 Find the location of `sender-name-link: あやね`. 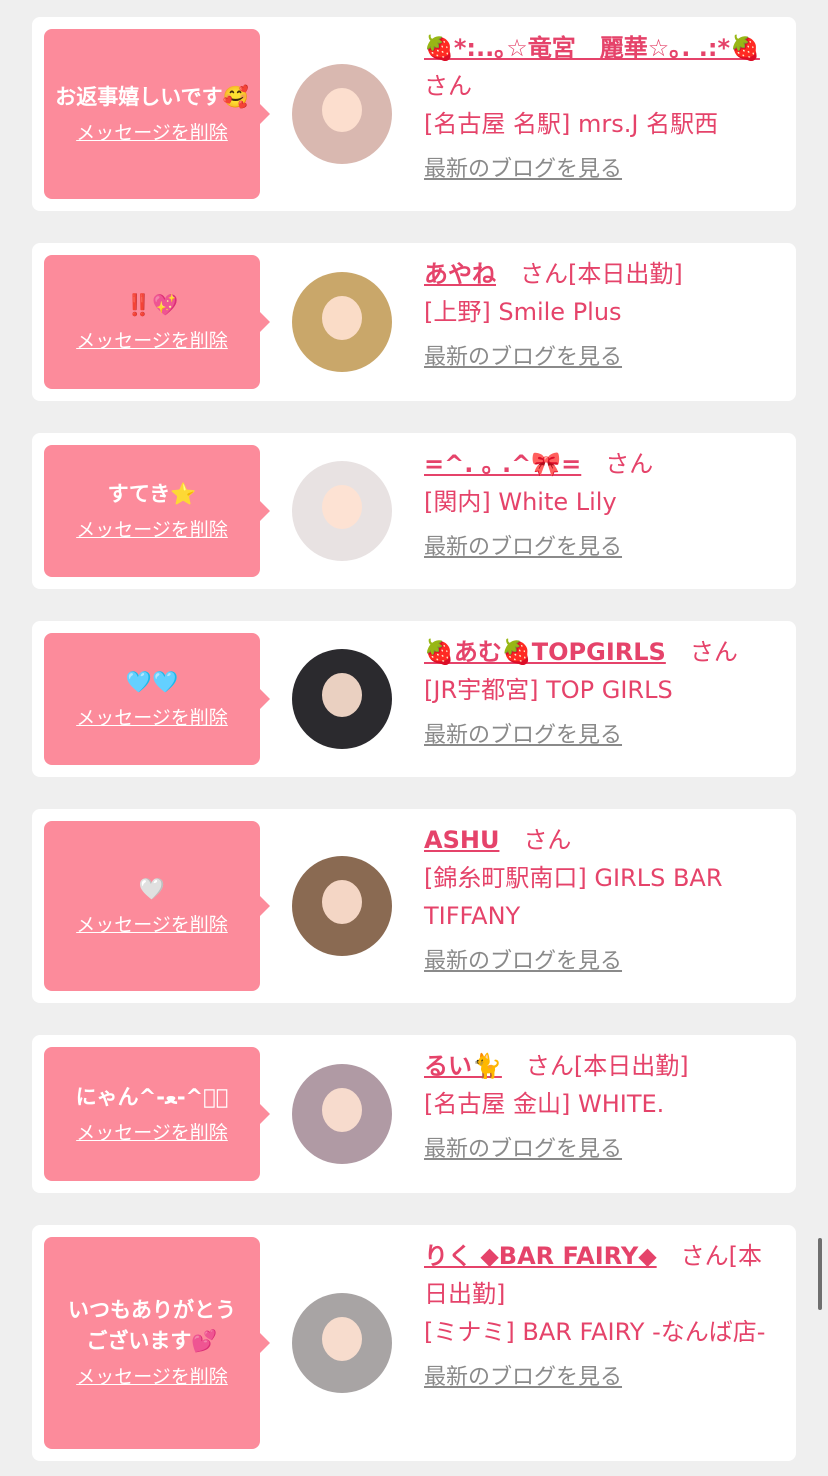

sender-name-link: あやね is located at coordinates (460, 274).